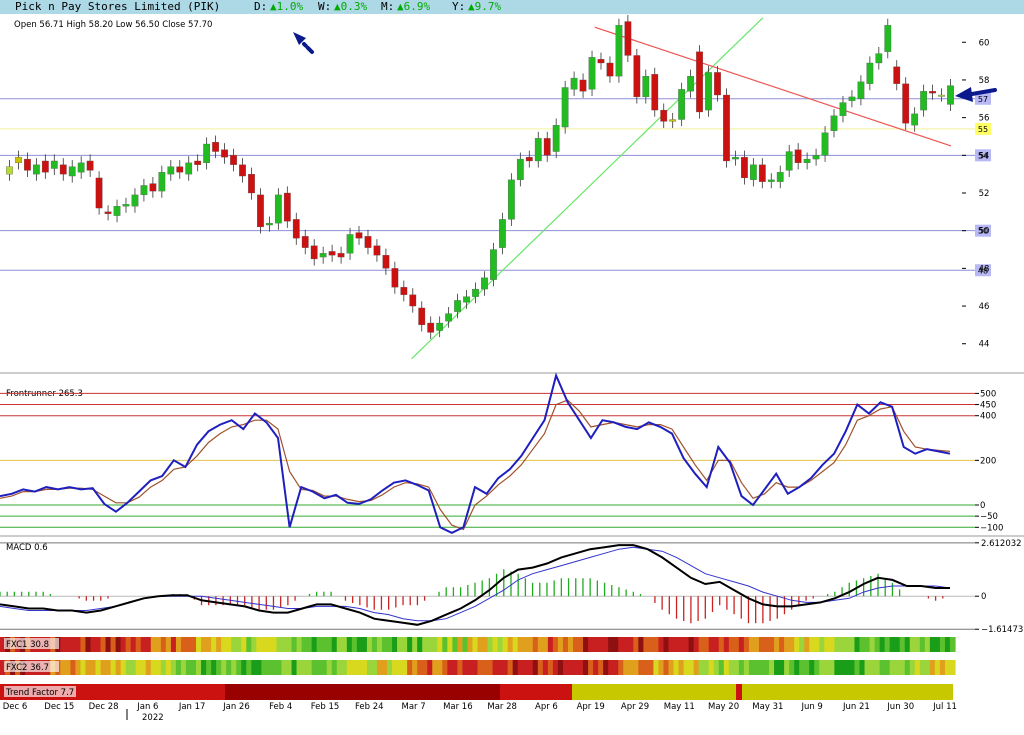 This screenshot has width=1024, height=735. What do you see at coordinates (27, 668) in the screenshot?
I see `fxc2-label: FXC2 36.7` at bounding box center [27, 668].